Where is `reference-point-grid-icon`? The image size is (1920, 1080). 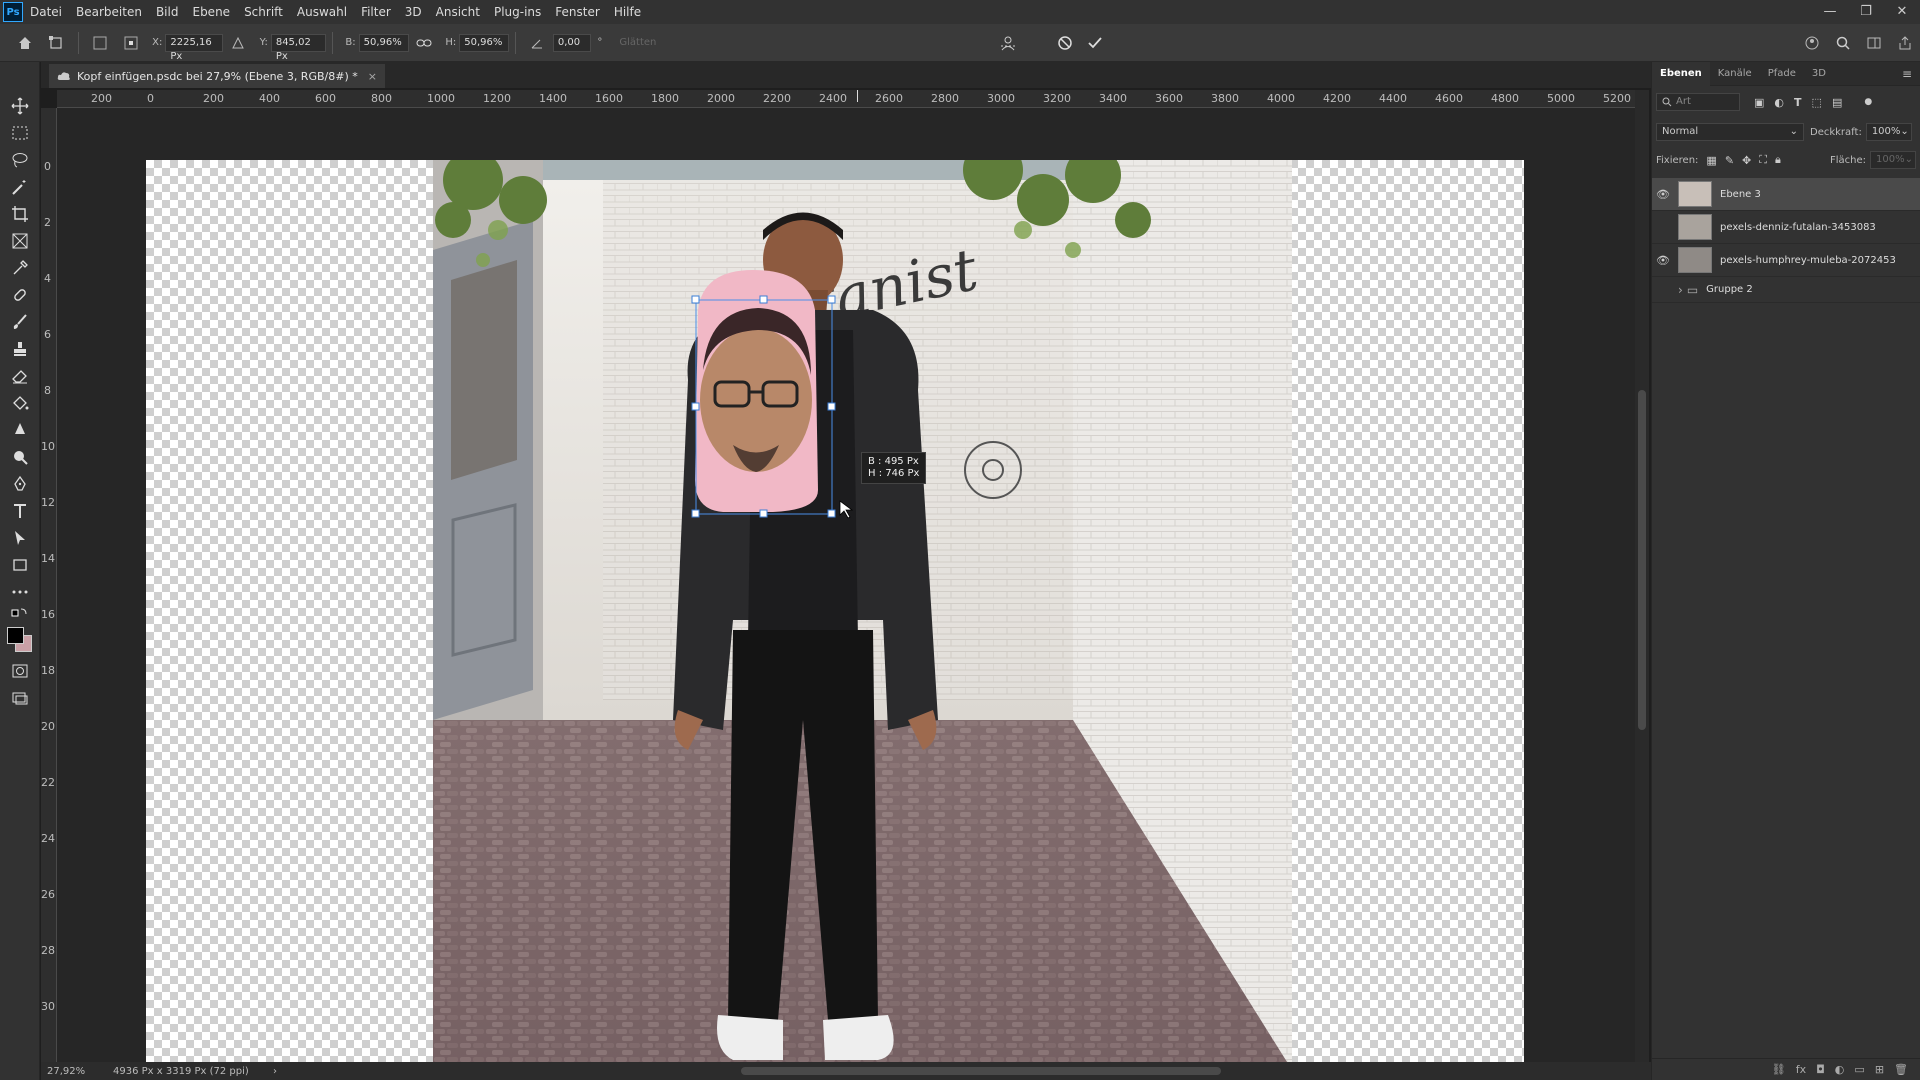
reference-point-grid-icon is located at coordinates (130, 43).